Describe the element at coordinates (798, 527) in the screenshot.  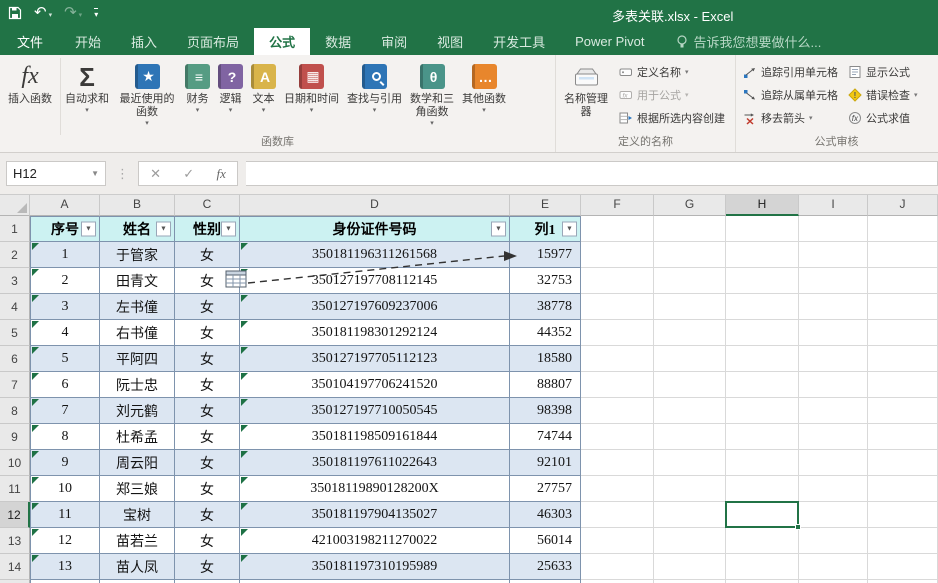
I see `fill-handle` at that location.